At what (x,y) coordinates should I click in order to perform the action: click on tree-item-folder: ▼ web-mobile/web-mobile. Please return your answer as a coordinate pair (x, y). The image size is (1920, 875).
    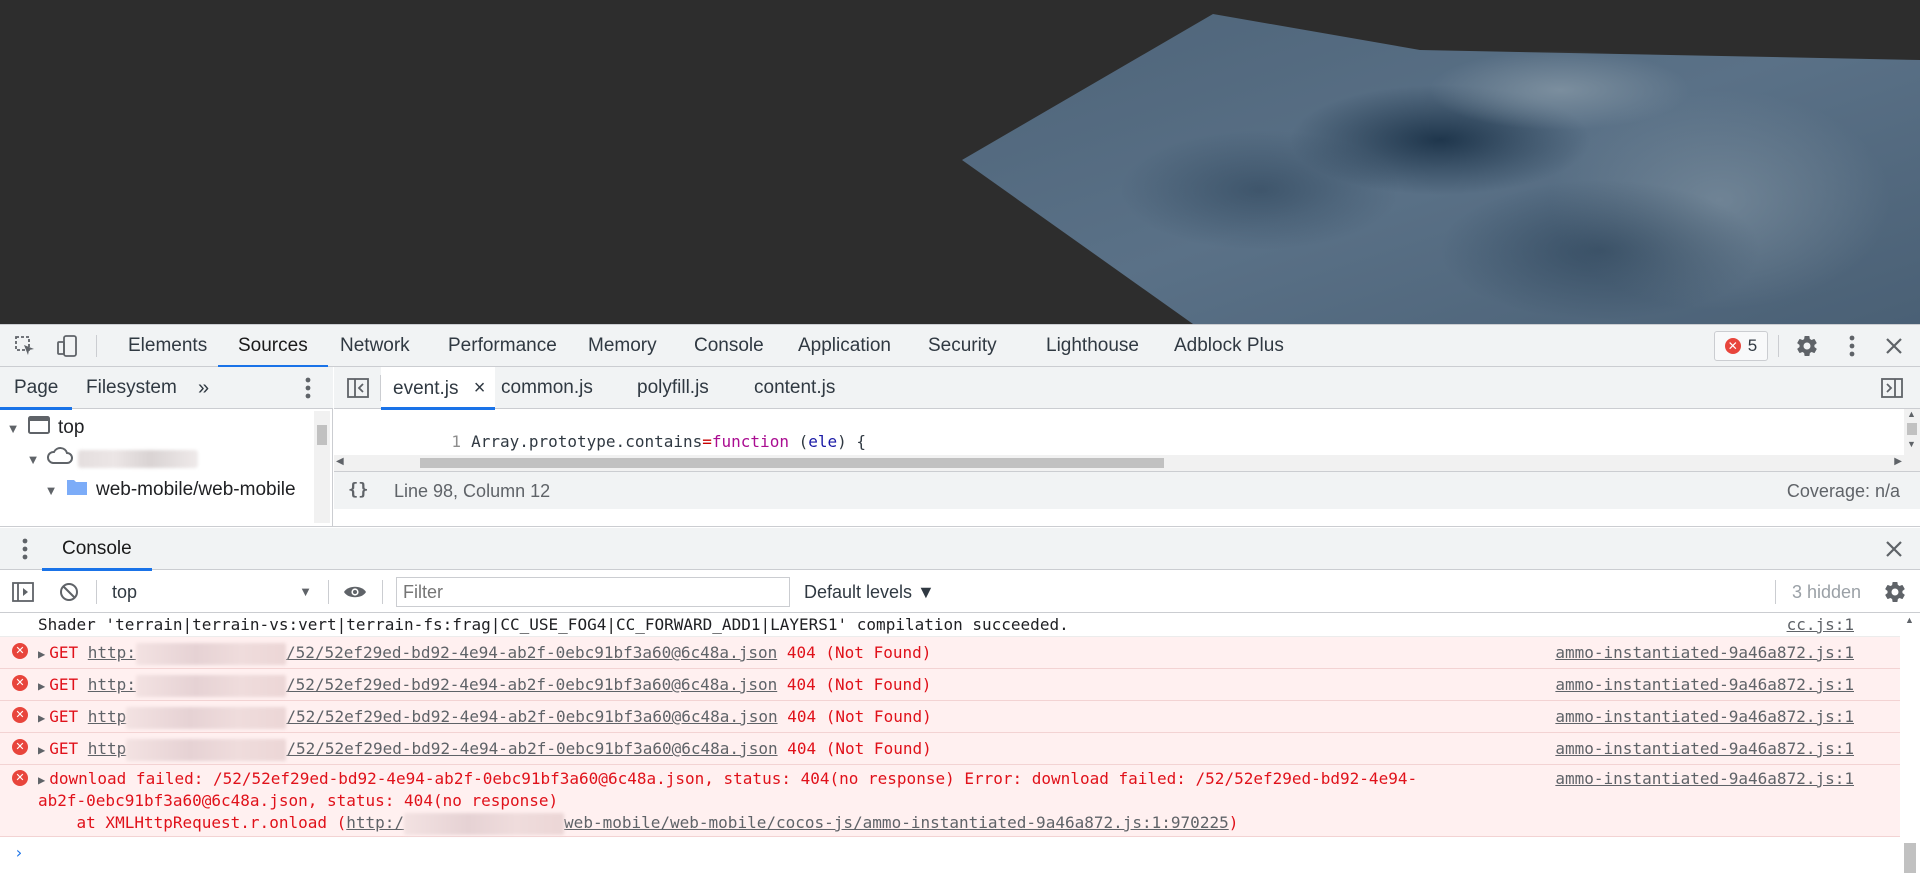
    Looking at the image, I should click on (169, 490).